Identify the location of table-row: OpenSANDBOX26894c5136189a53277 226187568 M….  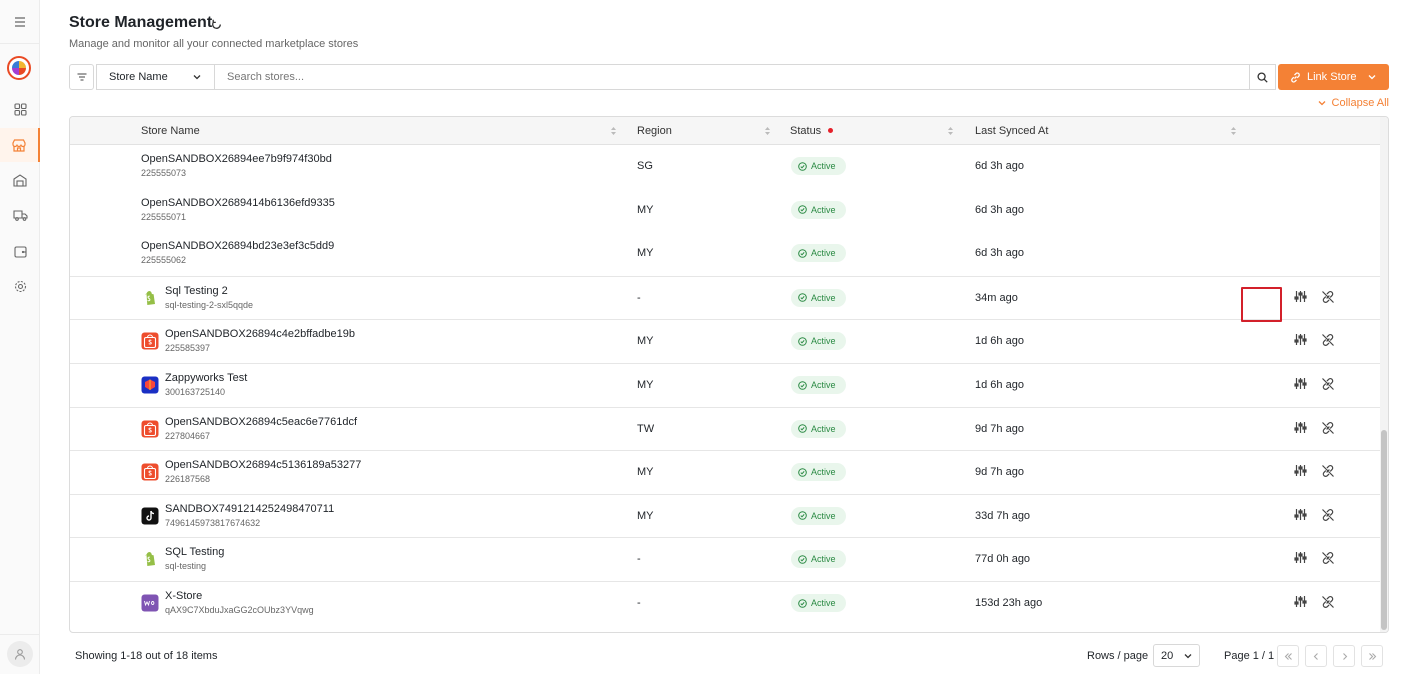
(726, 472).